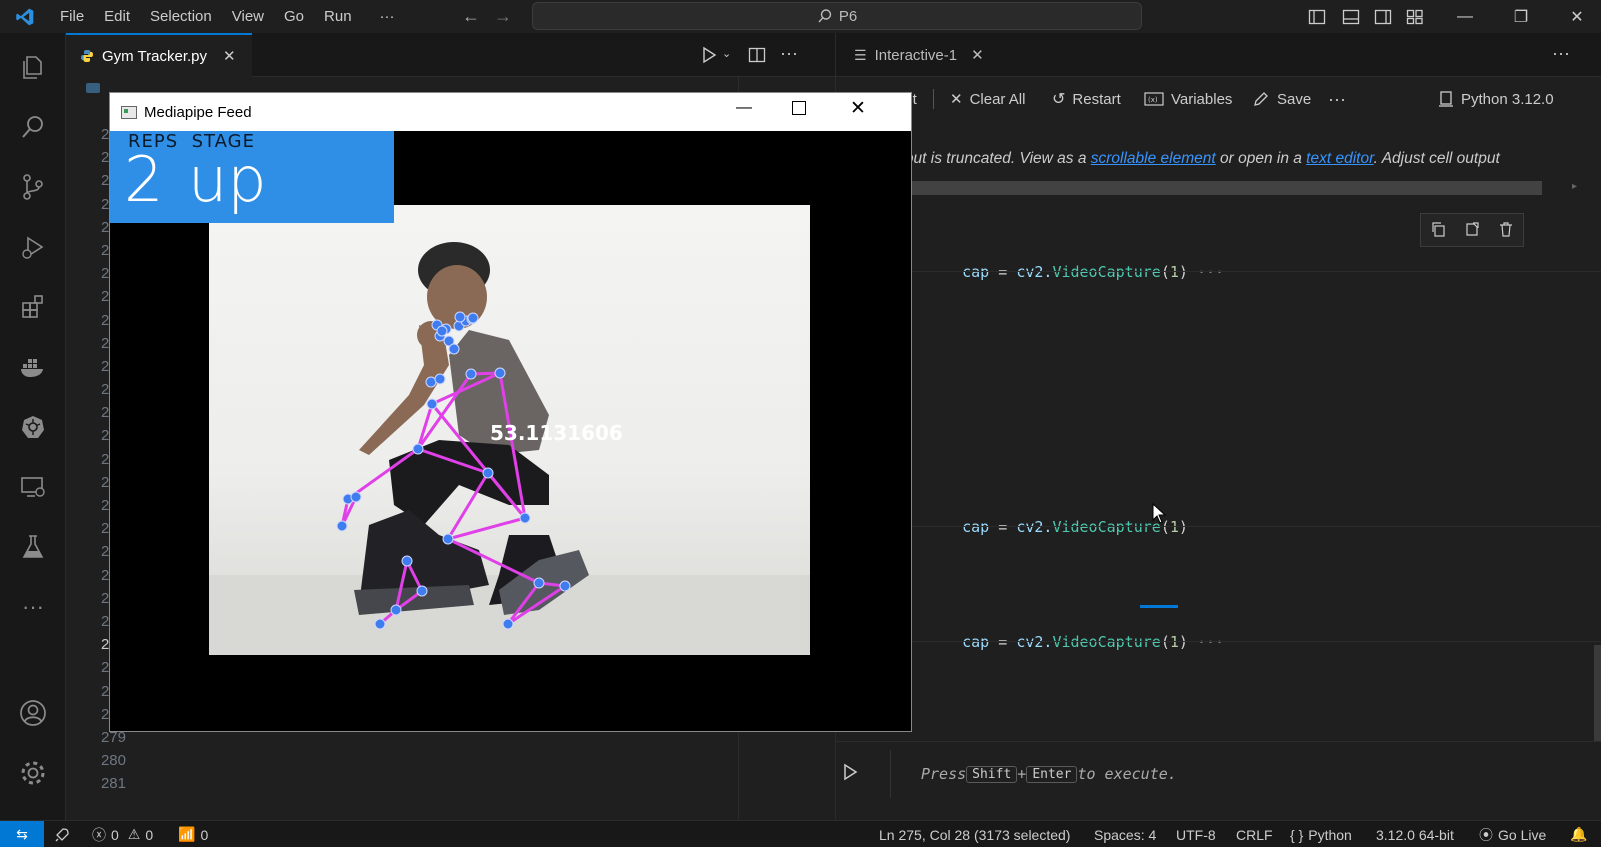  What do you see at coordinates (62, 834) in the screenshot?
I see `rocket-icon` at bounding box center [62, 834].